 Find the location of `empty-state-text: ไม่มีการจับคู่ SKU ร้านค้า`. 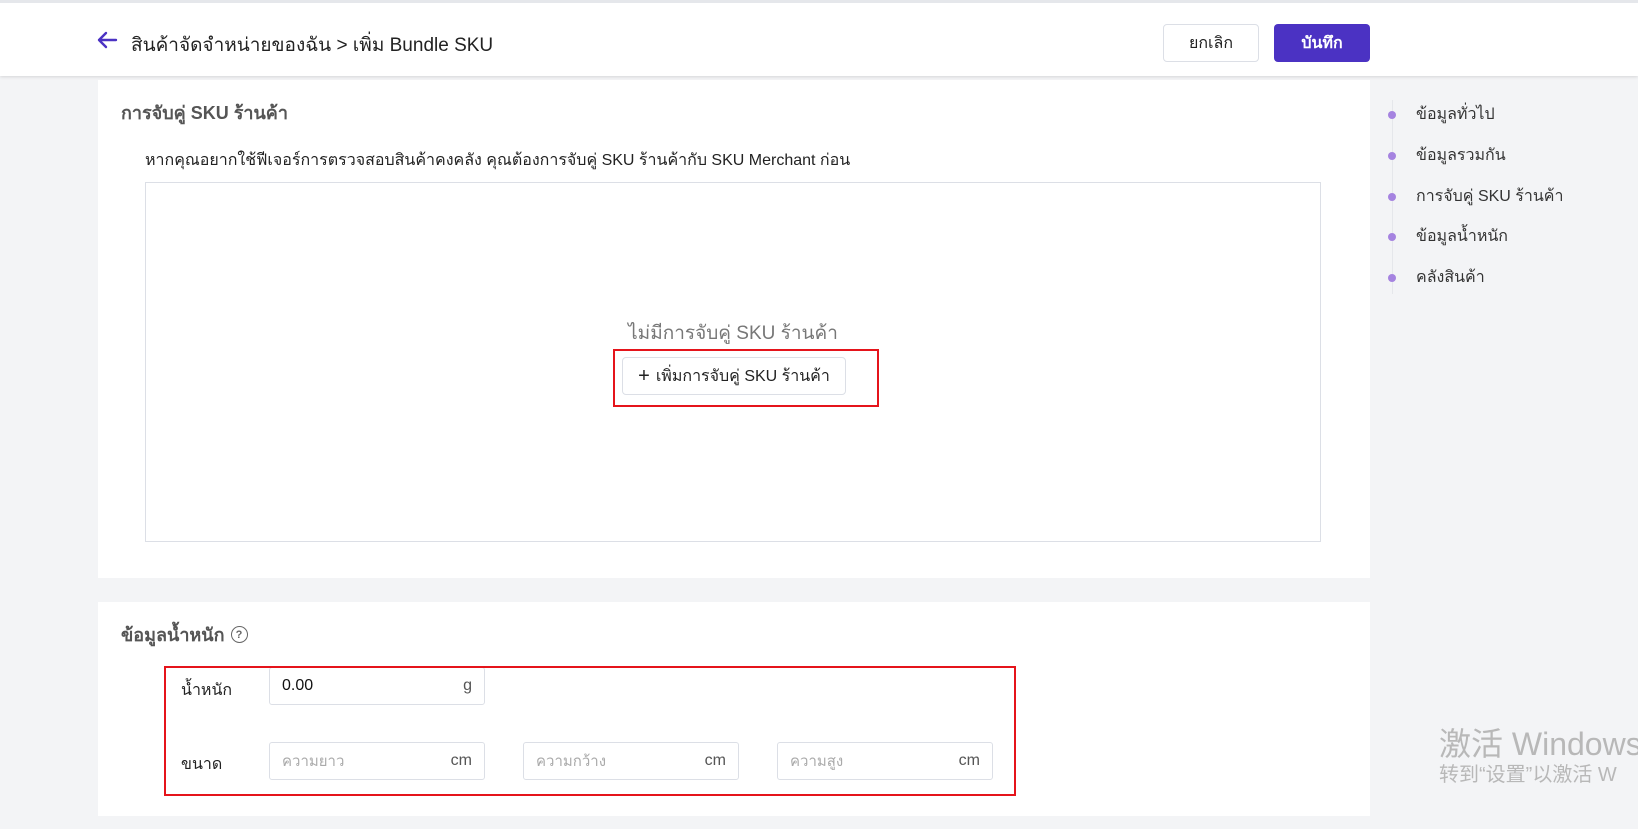

empty-state-text: ไม่มีการจับคู่ SKU ร้านค้า is located at coordinates (733, 333).